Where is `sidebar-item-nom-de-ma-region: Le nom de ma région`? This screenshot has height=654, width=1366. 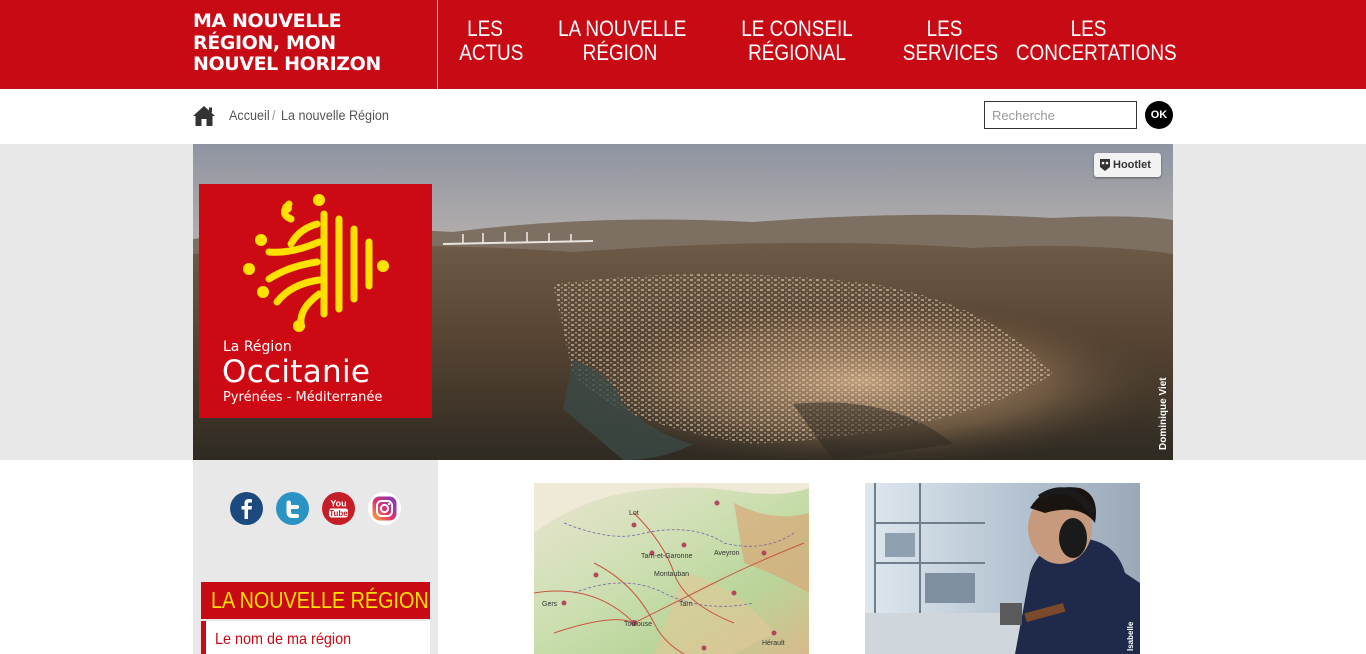
sidebar-item-nom-de-ma-region: Le nom de ma région is located at coordinates (315, 637).